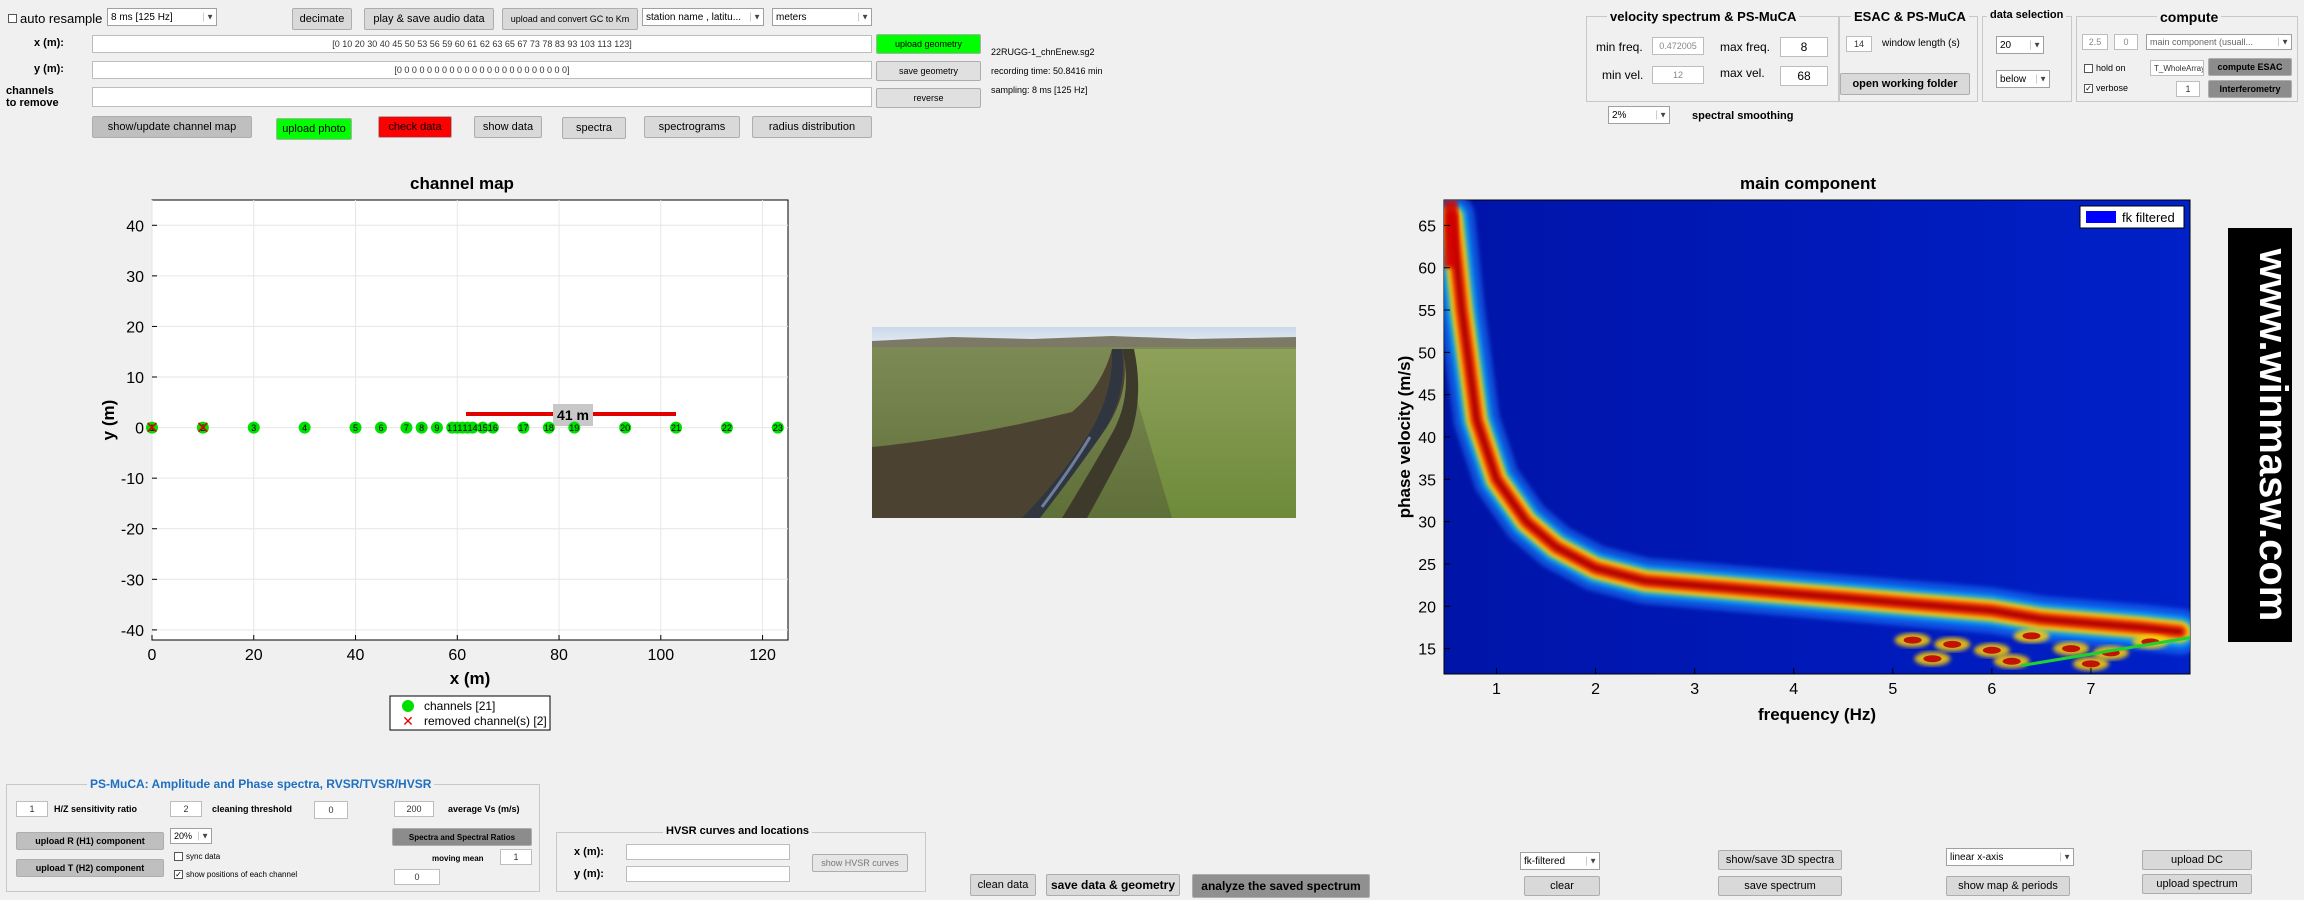 This screenshot has height=900, width=2304. What do you see at coordinates (2088, 88) in the screenshot?
I see `verbose-checkbox: ✓` at bounding box center [2088, 88].